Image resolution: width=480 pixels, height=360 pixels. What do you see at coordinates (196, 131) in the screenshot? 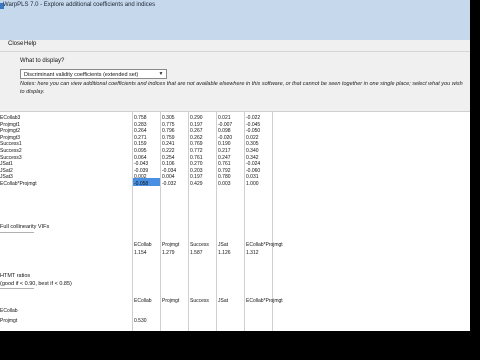
I see `table-cell: 0.267` at bounding box center [196, 131].